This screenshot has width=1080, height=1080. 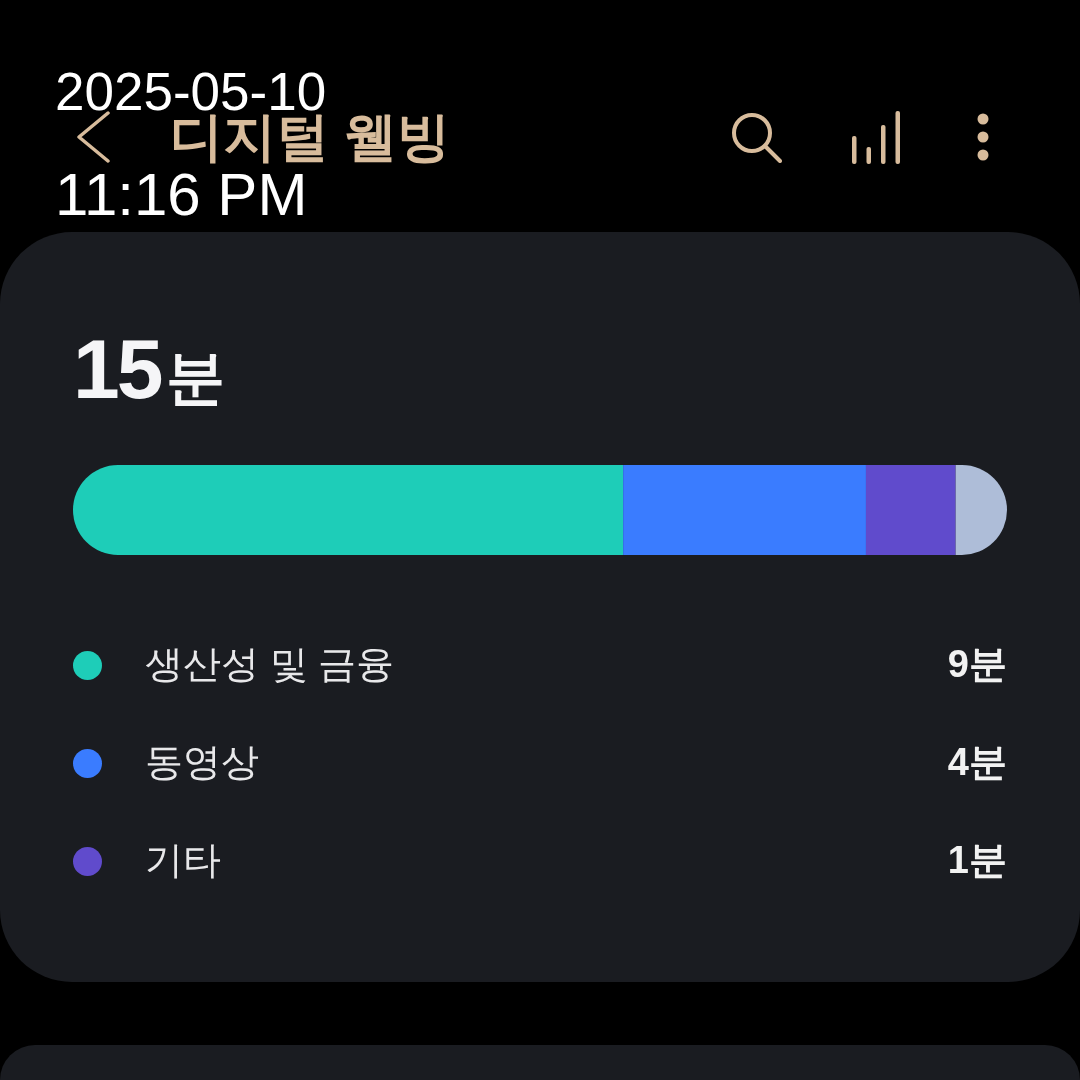 I want to click on category-time: 1분, so click(x=977, y=861).